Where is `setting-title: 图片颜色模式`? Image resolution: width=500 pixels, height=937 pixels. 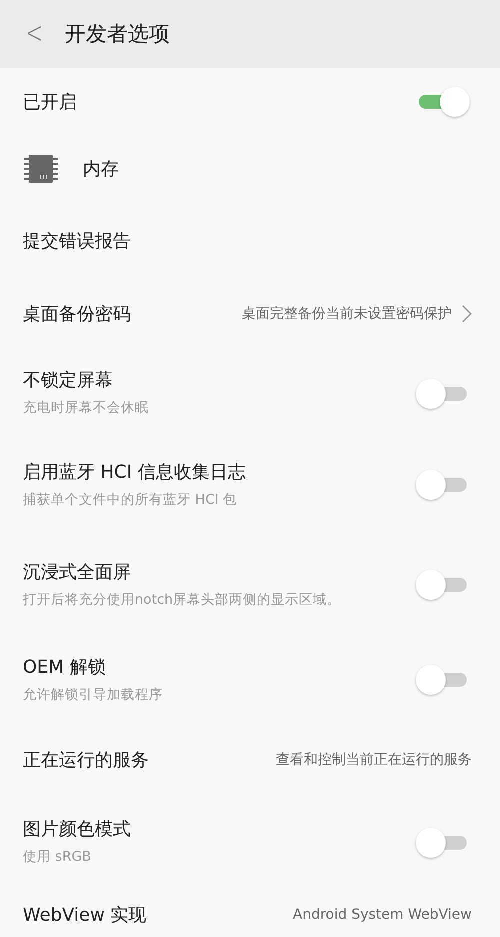 setting-title: 图片颜色模式 is located at coordinates (77, 830).